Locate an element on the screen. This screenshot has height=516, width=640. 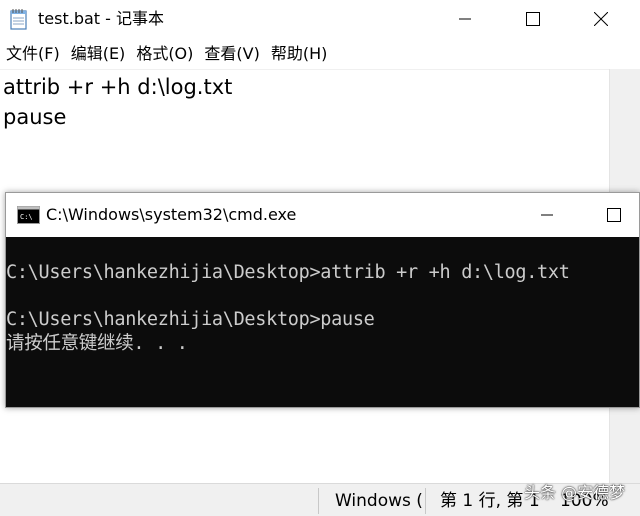
status-encoding: Windows ( is located at coordinates (379, 501).